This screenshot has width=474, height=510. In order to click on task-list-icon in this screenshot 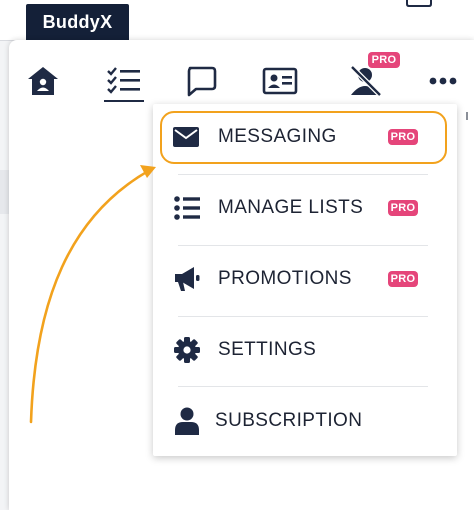, I will do `click(123, 80)`.